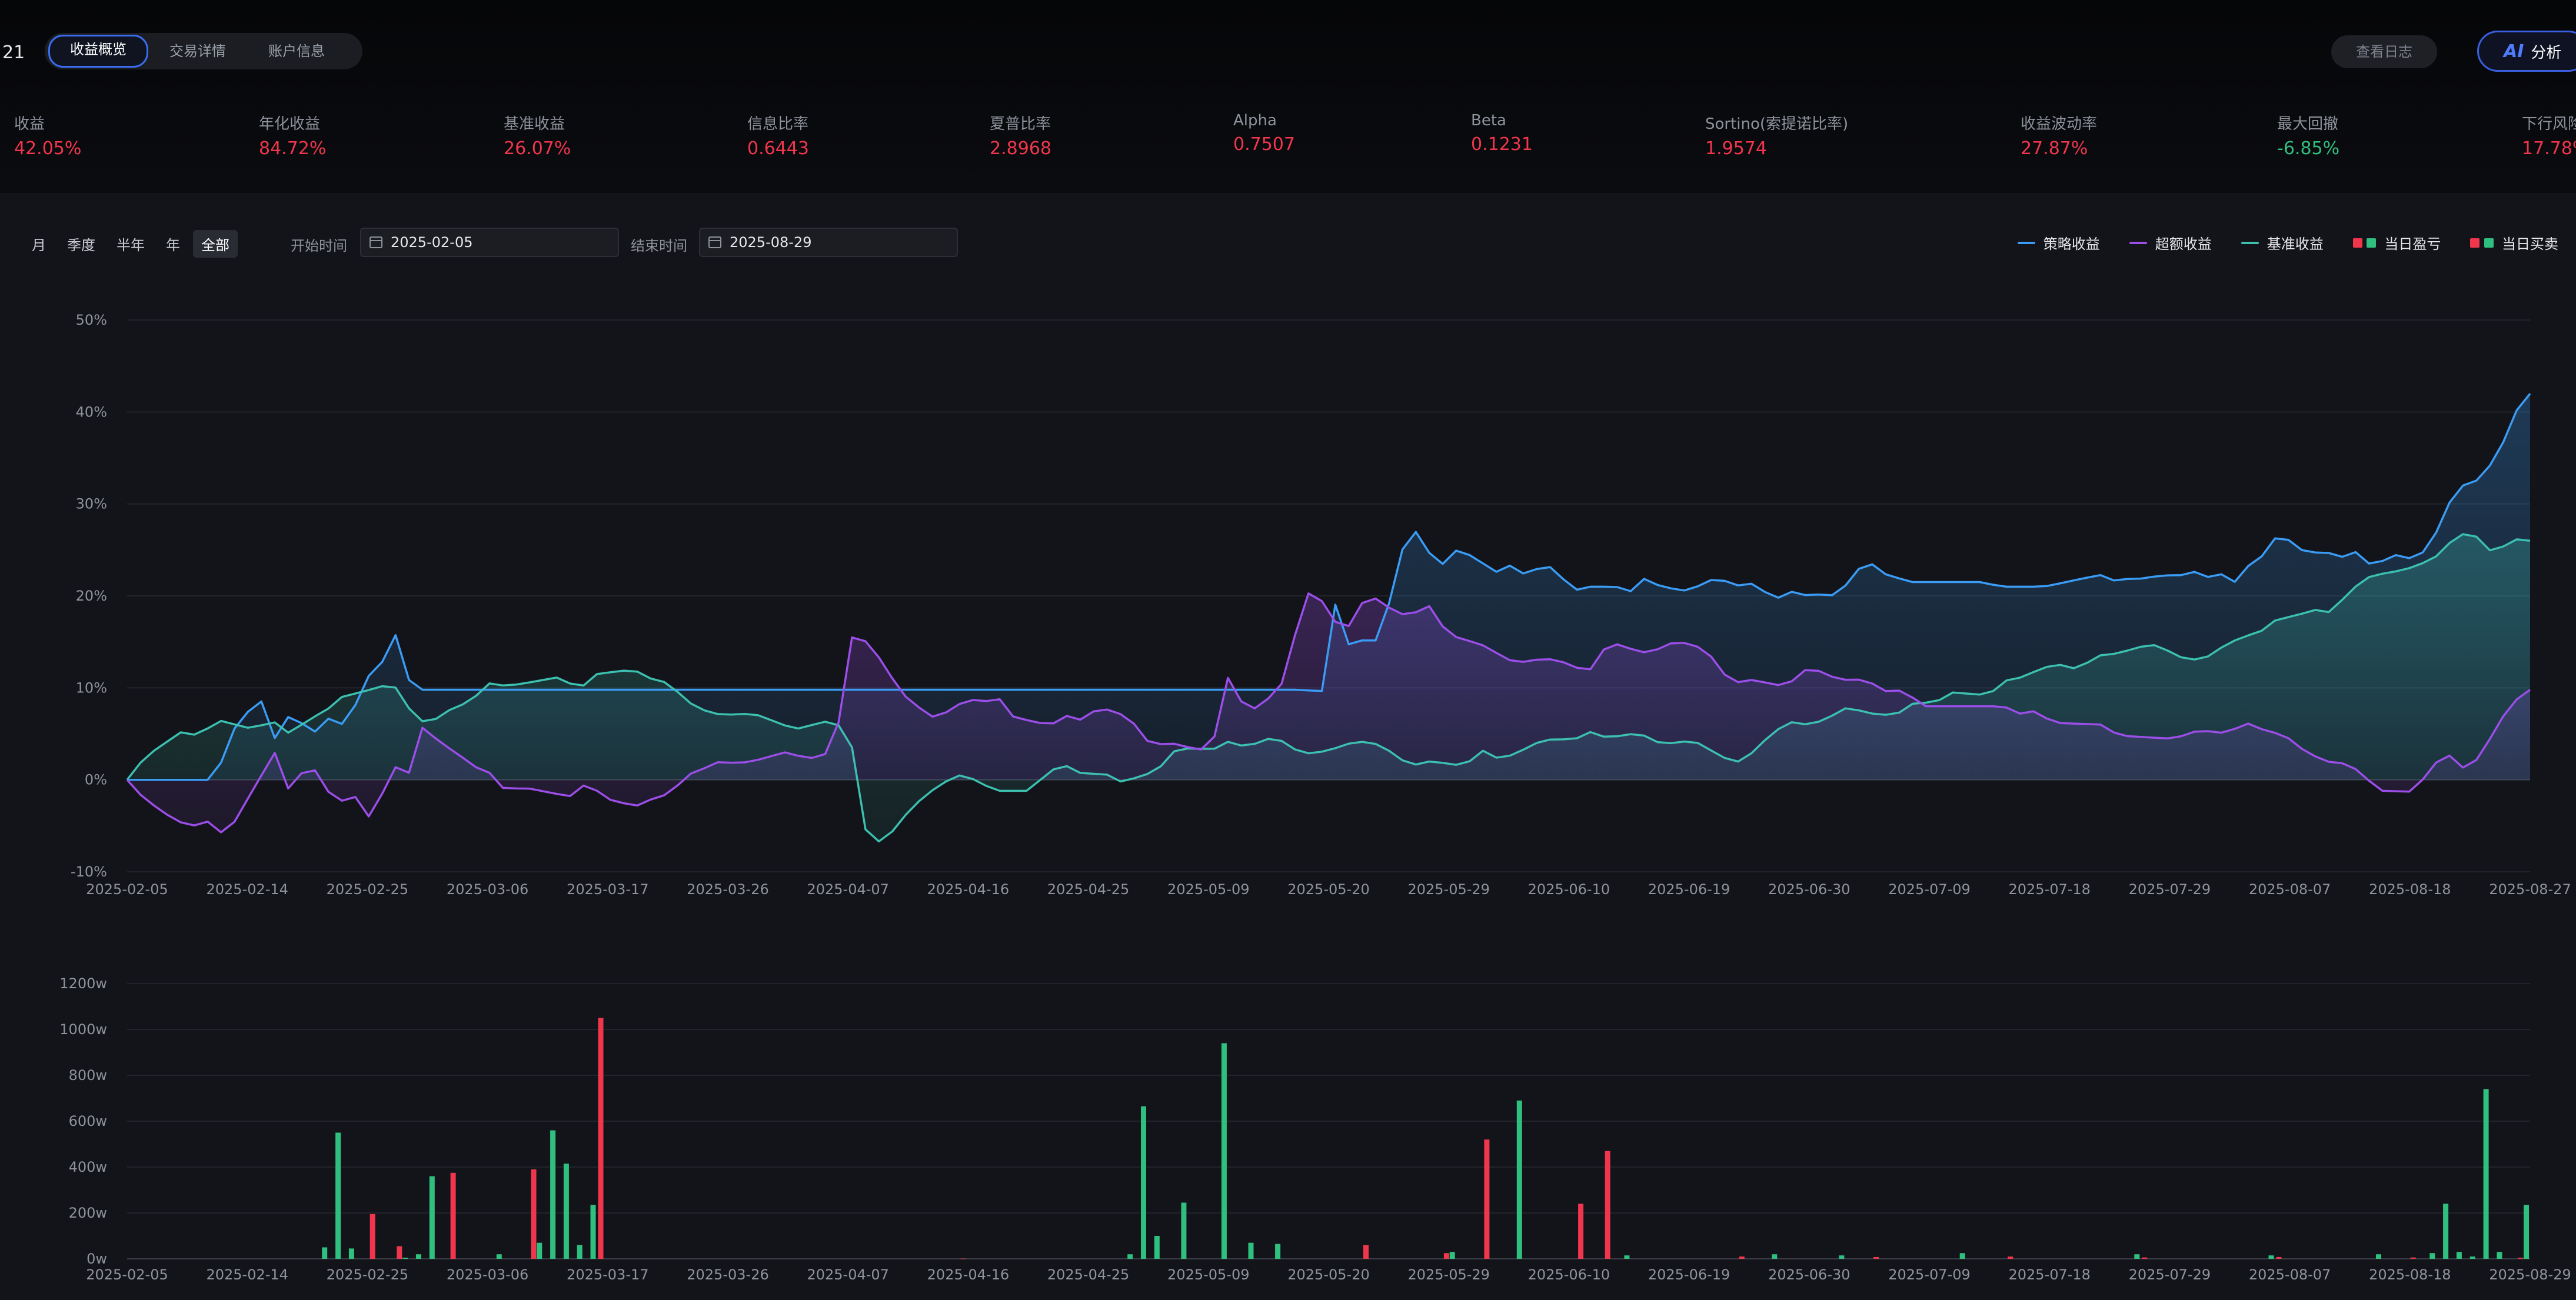  What do you see at coordinates (88, 1167) in the screenshot?
I see `y-tick-label: 400w` at bounding box center [88, 1167].